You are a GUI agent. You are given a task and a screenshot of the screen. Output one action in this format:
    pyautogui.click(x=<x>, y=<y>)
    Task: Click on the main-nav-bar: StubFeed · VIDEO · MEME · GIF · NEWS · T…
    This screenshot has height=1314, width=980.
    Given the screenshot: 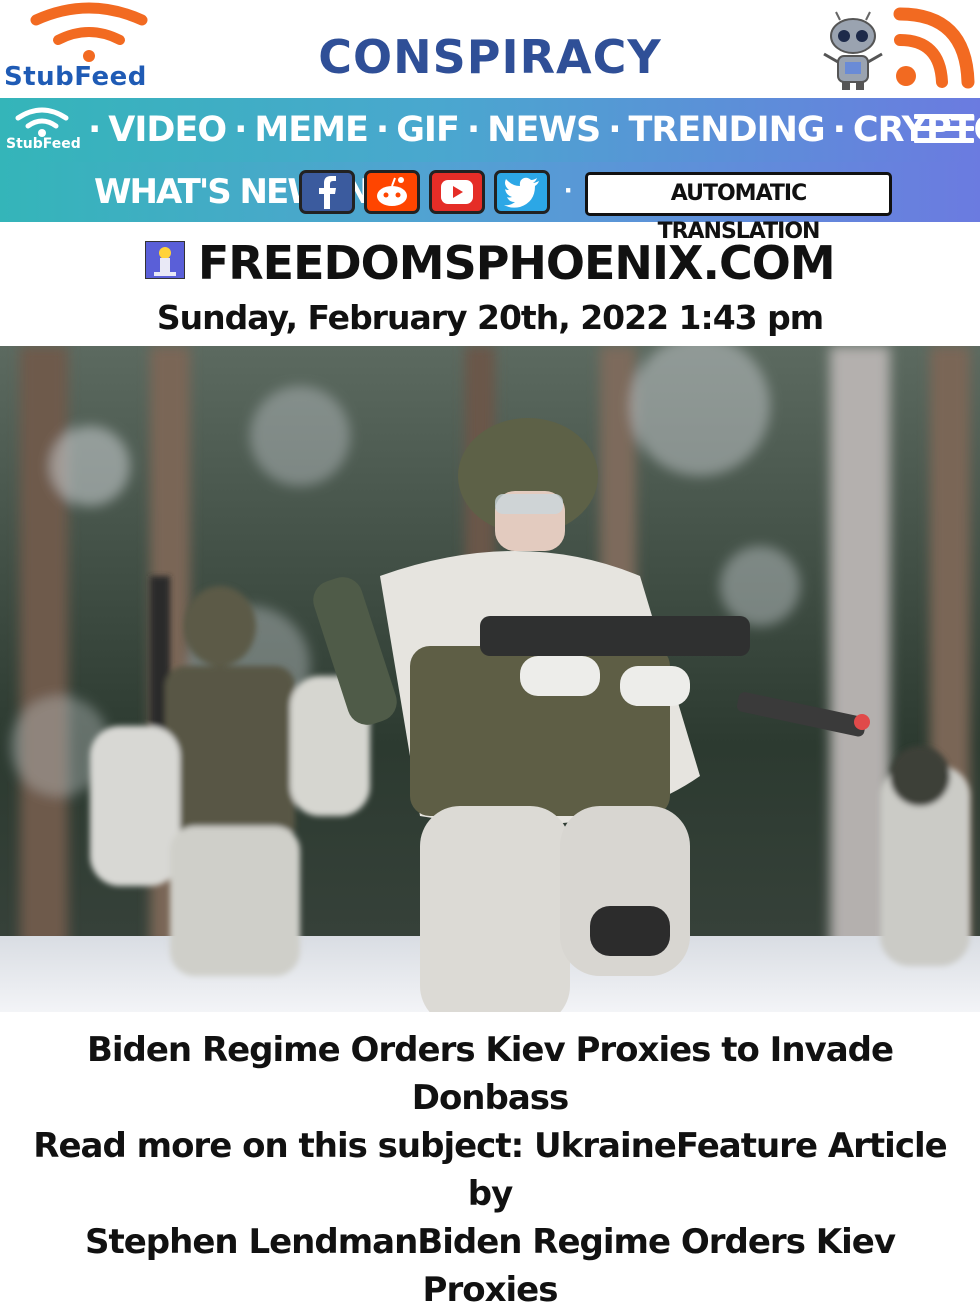 What is the action you would take?
    pyautogui.click(x=490, y=130)
    